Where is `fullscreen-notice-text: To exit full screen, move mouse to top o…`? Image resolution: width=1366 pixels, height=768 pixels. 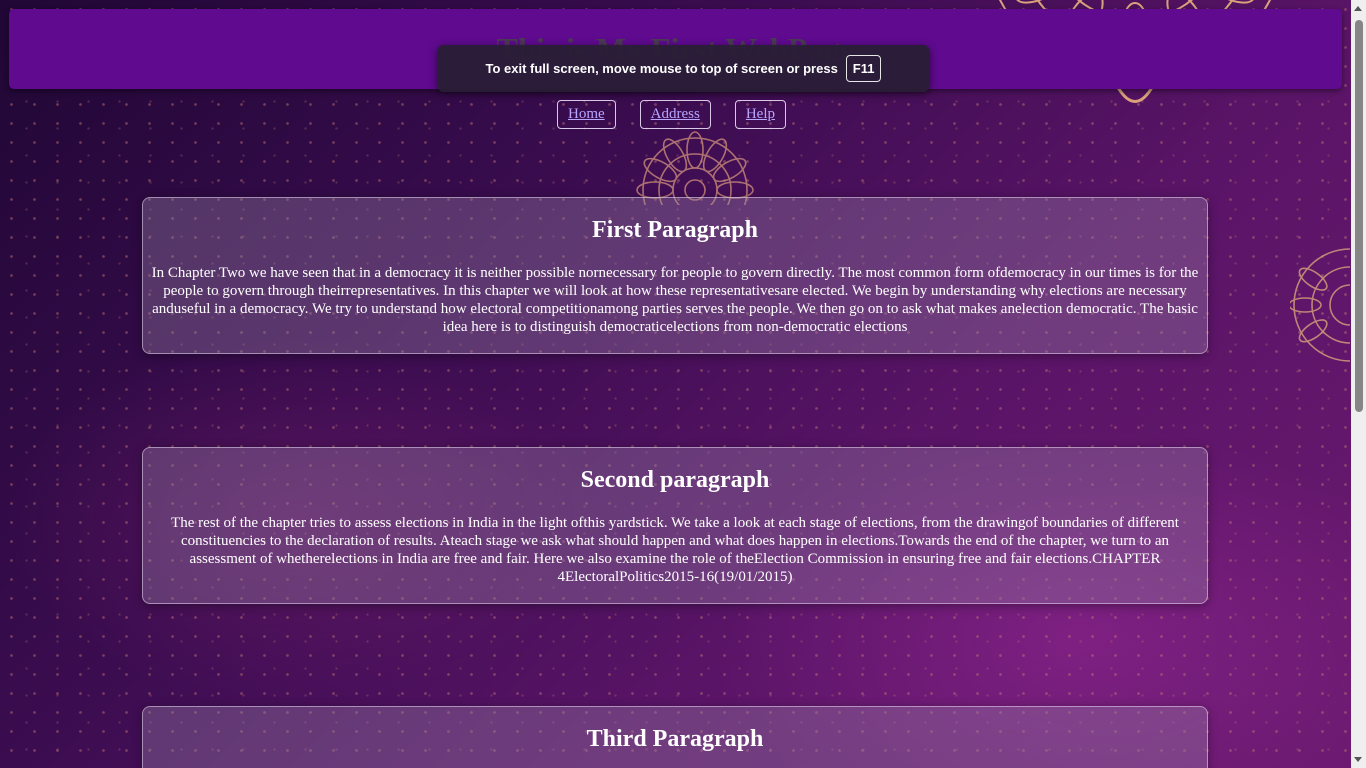 fullscreen-notice-text: To exit full screen, move mouse to top o… is located at coordinates (661, 68).